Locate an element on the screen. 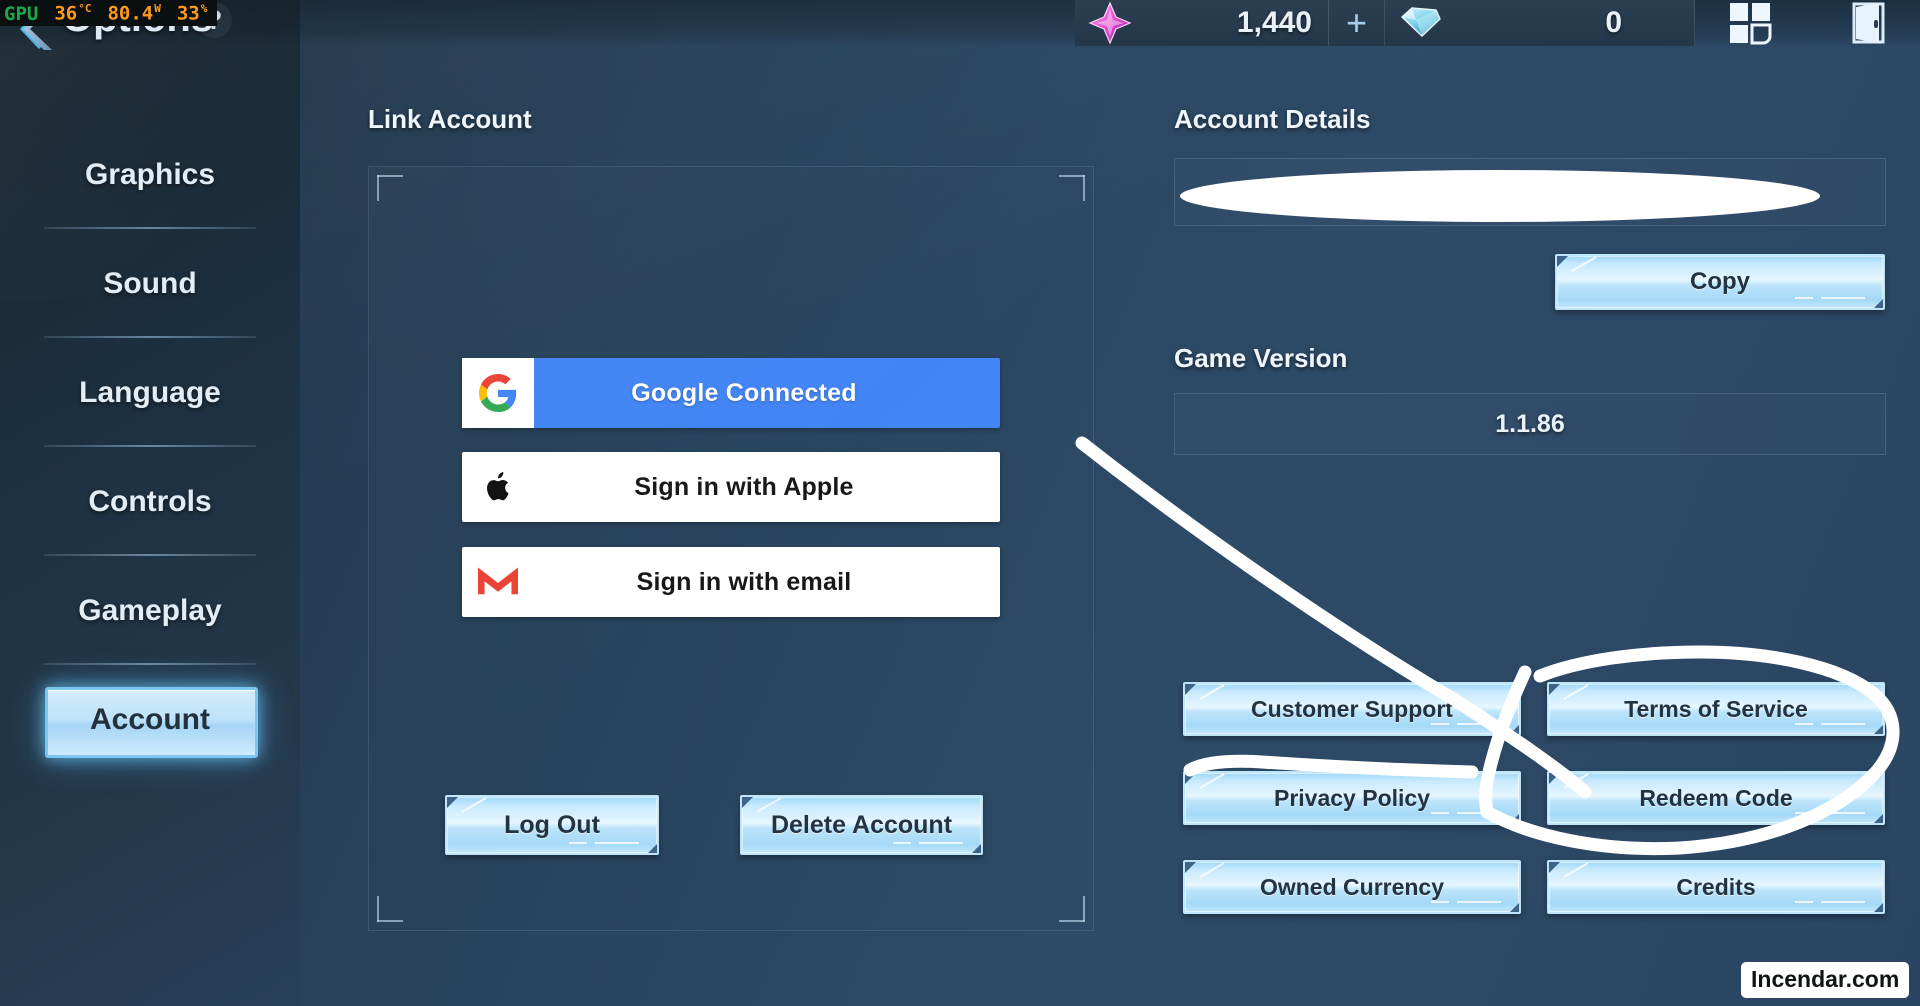 The image size is (1920, 1006). privacy-policy-label: Privacy Policy is located at coordinates (1352, 797).